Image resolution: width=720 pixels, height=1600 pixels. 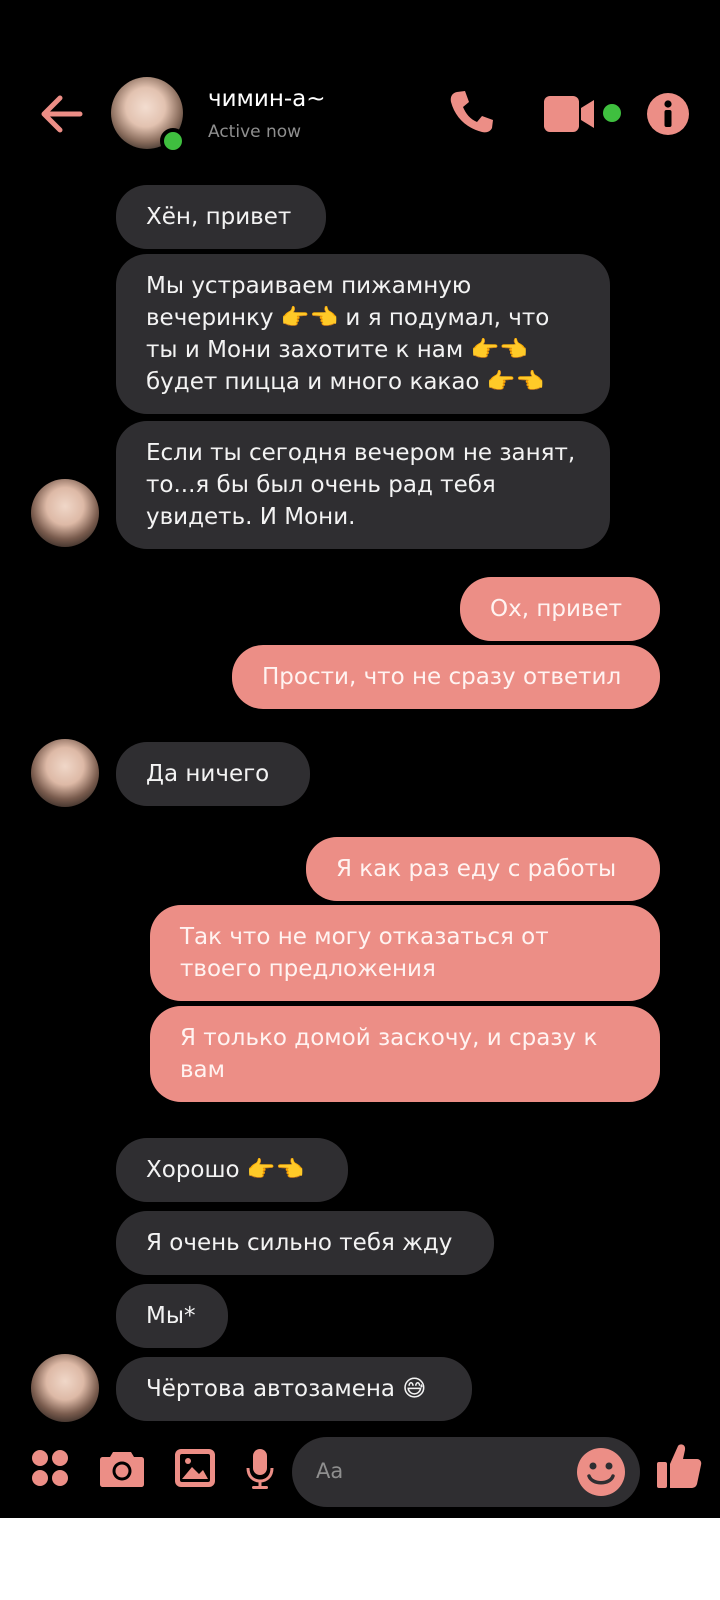 I want to click on video-active-dot, so click(x=612, y=113).